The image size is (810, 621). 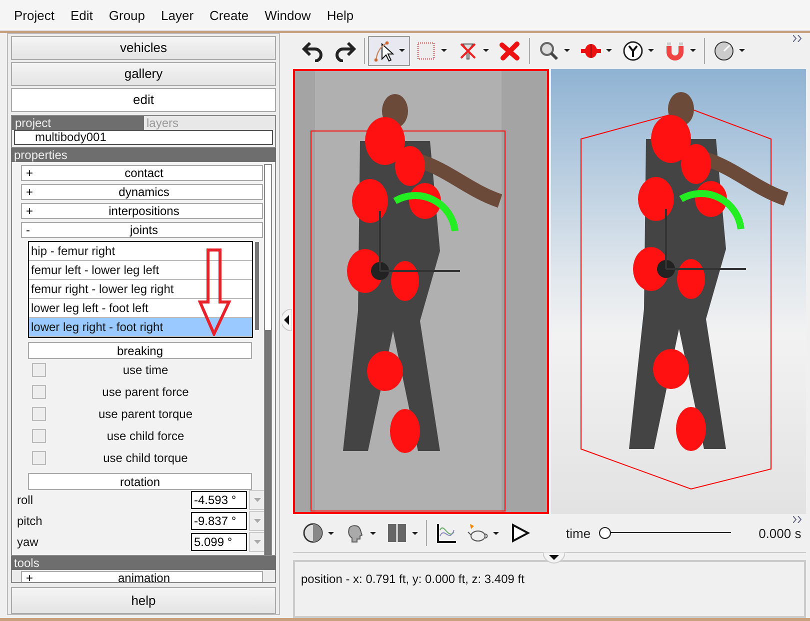 What do you see at coordinates (143, 100) in the screenshot?
I see `nav-button: edit` at bounding box center [143, 100].